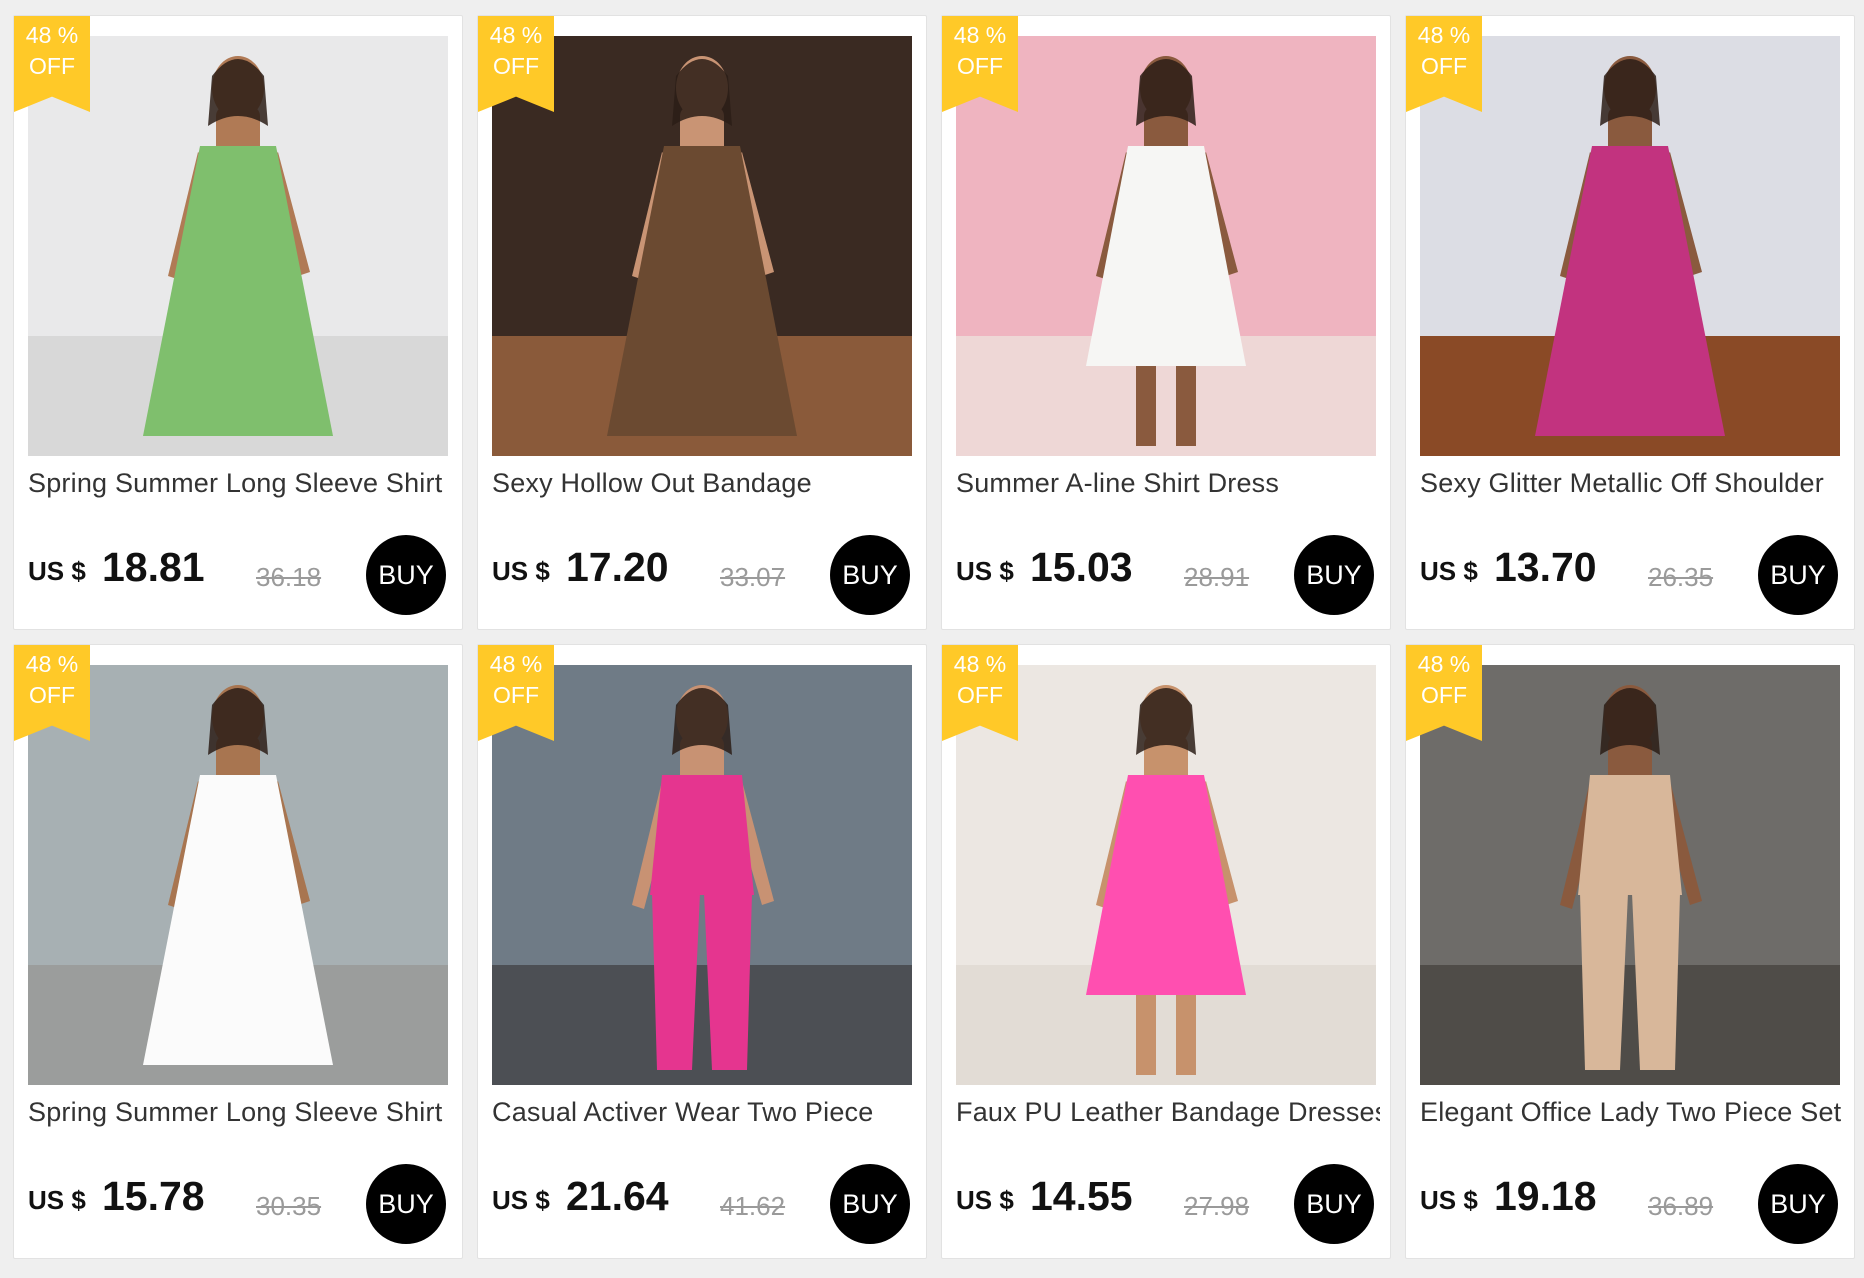 The height and width of the screenshot is (1278, 1864). What do you see at coordinates (1630, 246) in the screenshot?
I see `model-pink-metallic-dress-photo` at bounding box center [1630, 246].